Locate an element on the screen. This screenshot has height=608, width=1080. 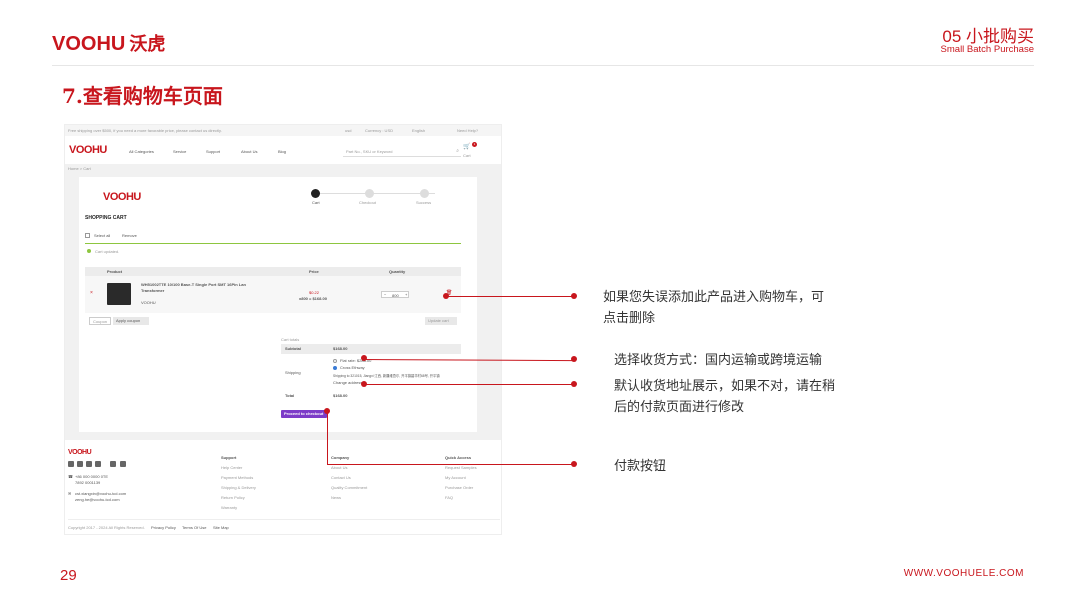
step-2-dot is located at coordinates (369, 193).